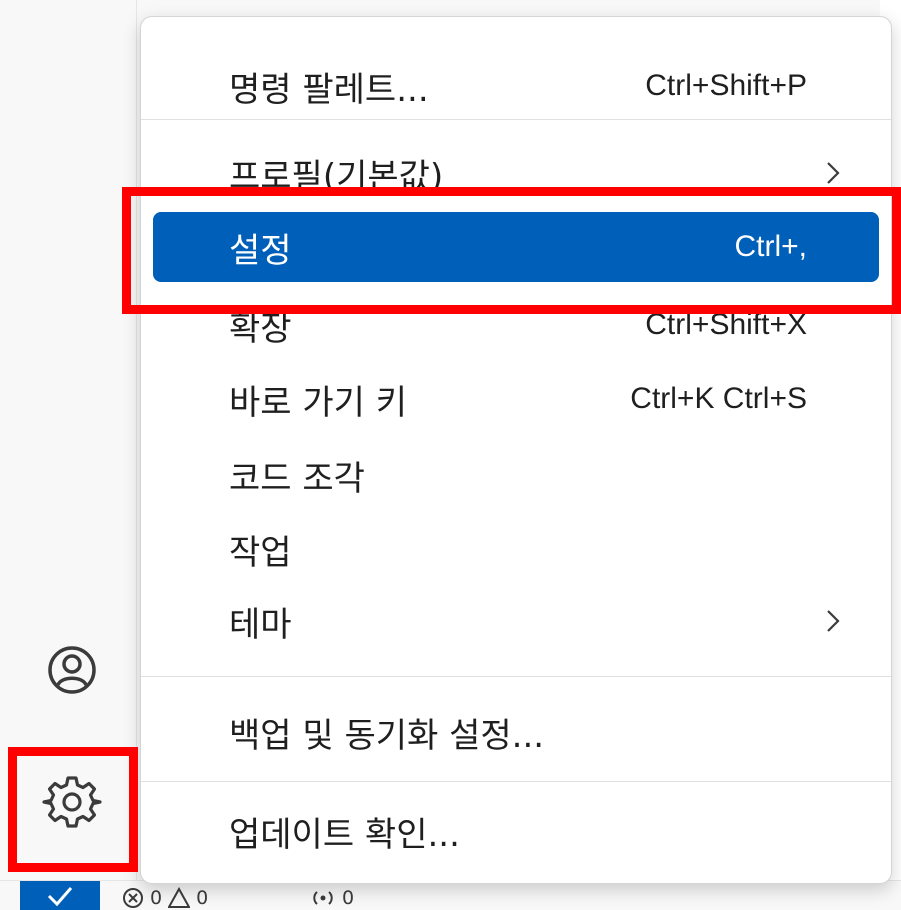  Describe the element at coordinates (726, 85) in the screenshot. I see `menu-item-shortcut: Ctrl+Shift+P` at that location.